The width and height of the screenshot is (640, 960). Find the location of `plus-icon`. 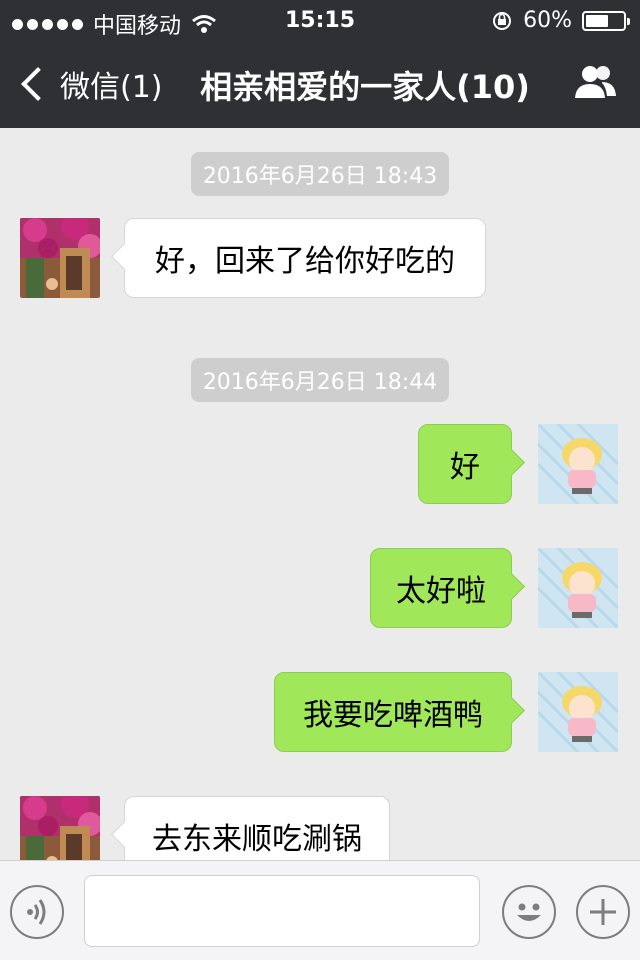

plus-icon is located at coordinates (603, 912).